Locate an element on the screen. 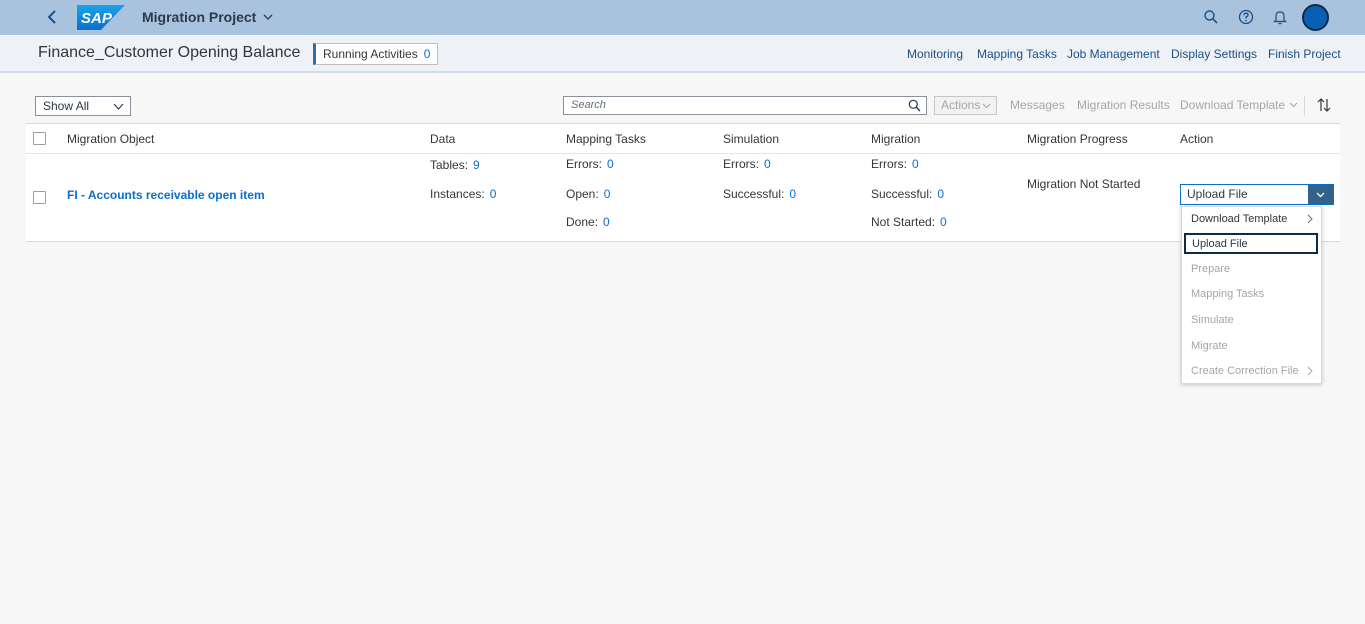 The image size is (1365, 624). migration-not-started-label: Not Started: is located at coordinates (903, 222).